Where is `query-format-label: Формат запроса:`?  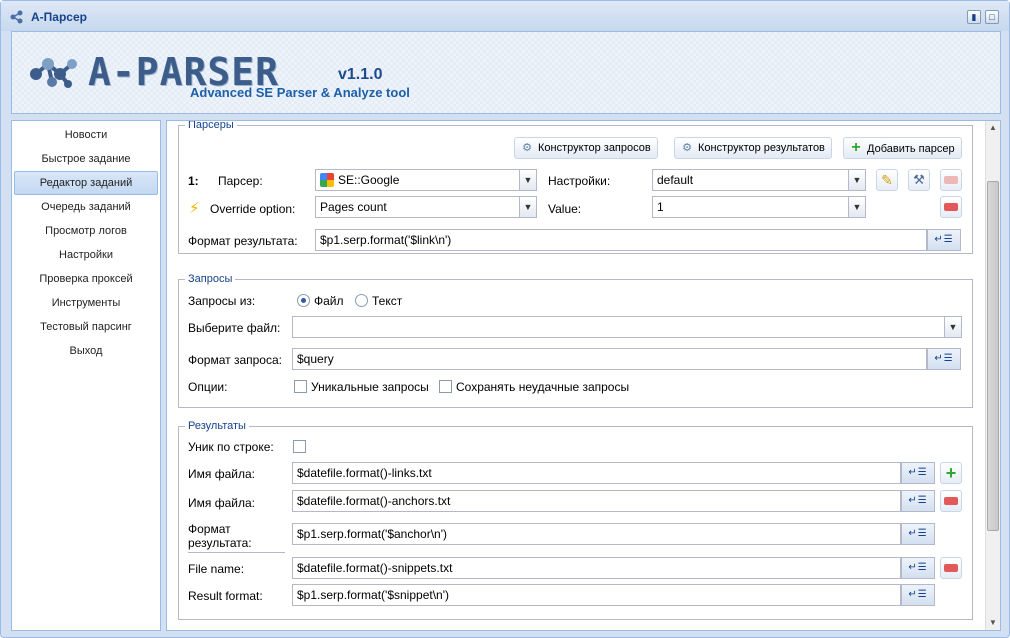
query-format-label: Формат запроса: is located at coordinates (235, 360).